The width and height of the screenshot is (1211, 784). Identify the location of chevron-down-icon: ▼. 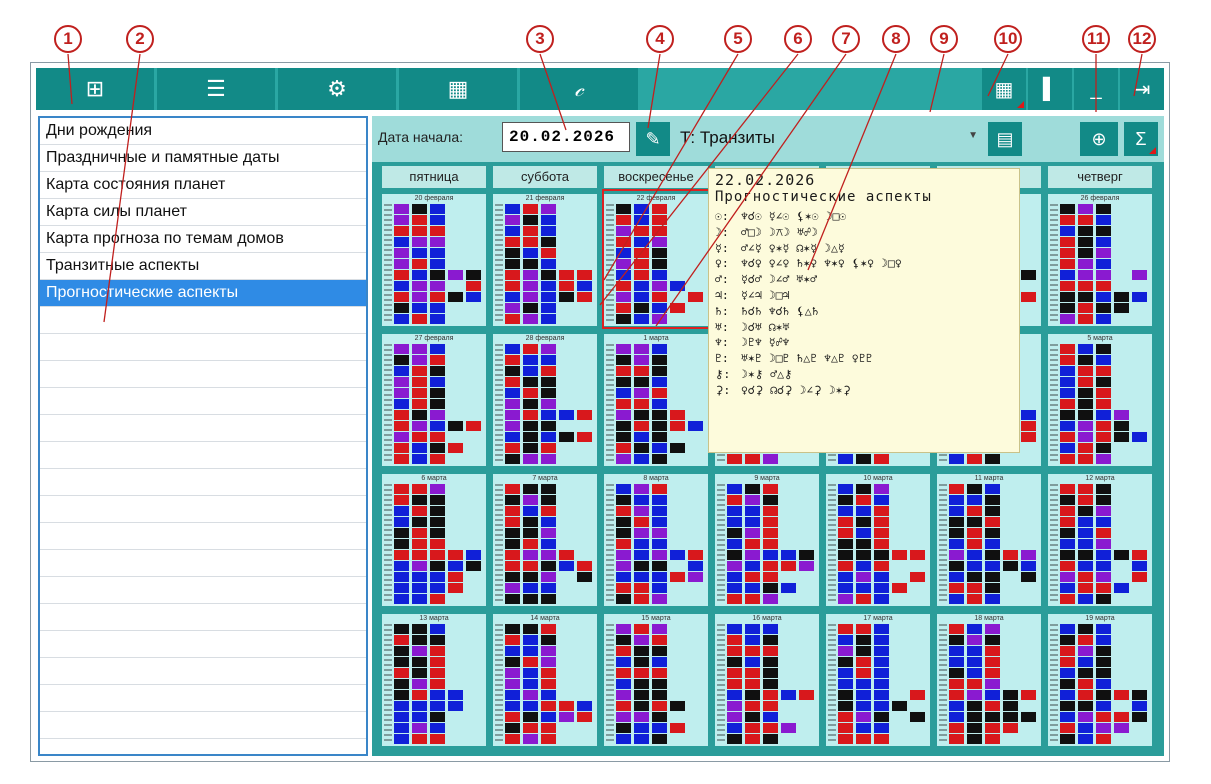
(973, 135).